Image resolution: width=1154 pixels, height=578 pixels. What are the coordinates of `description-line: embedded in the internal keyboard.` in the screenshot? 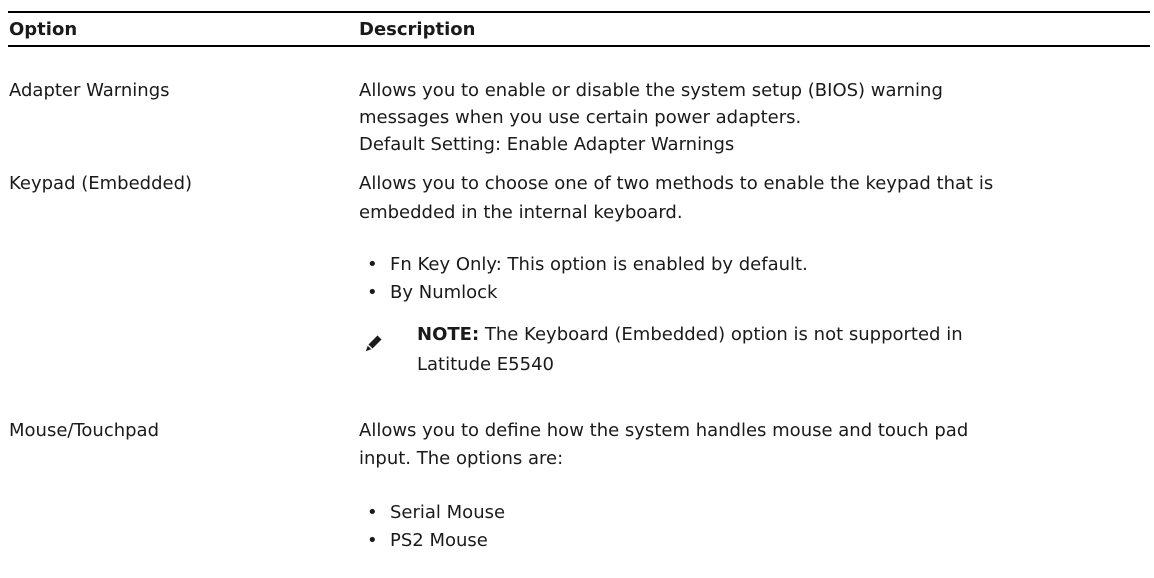 It's located at (521, 212).